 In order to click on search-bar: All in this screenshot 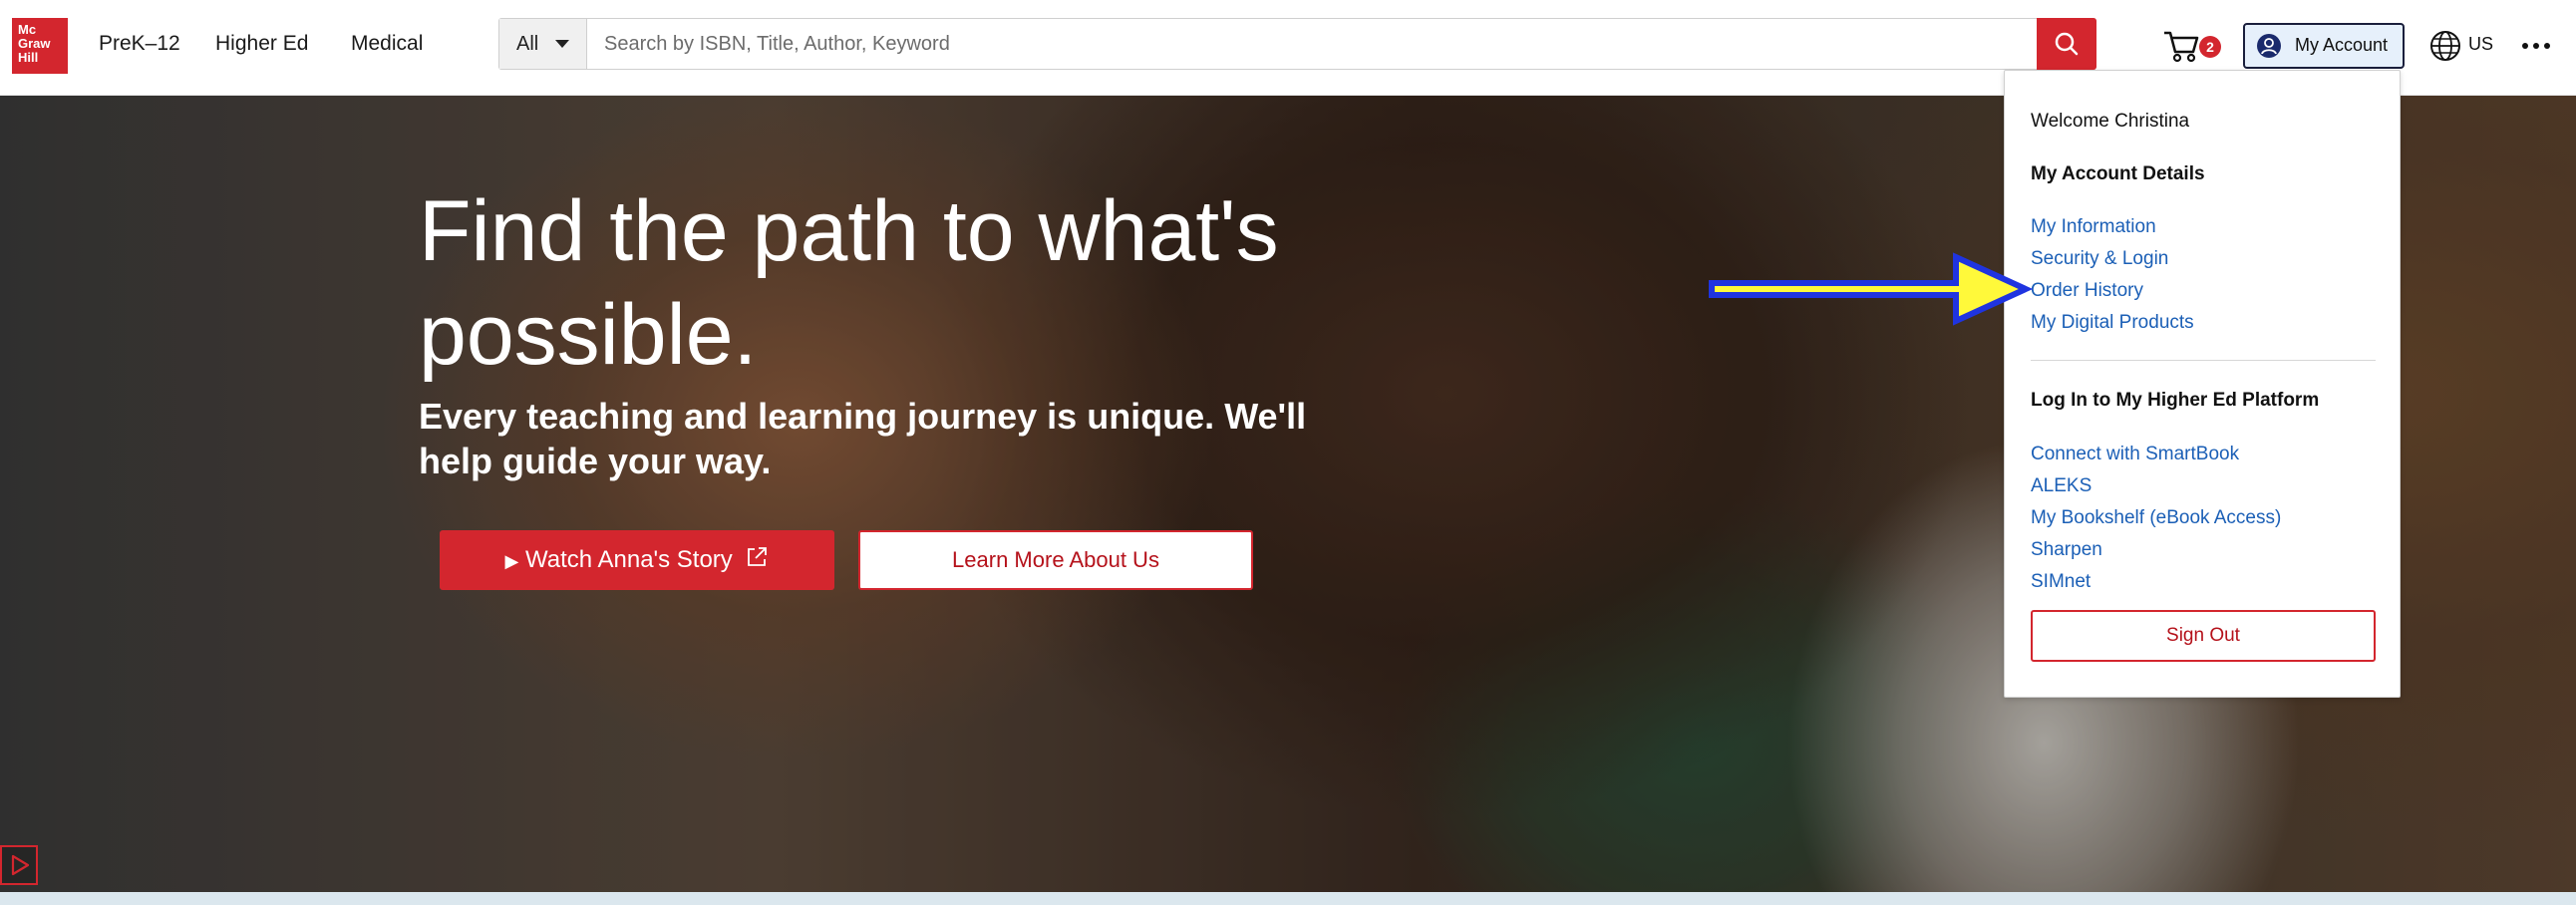, I will do `click(1297, 44)`.